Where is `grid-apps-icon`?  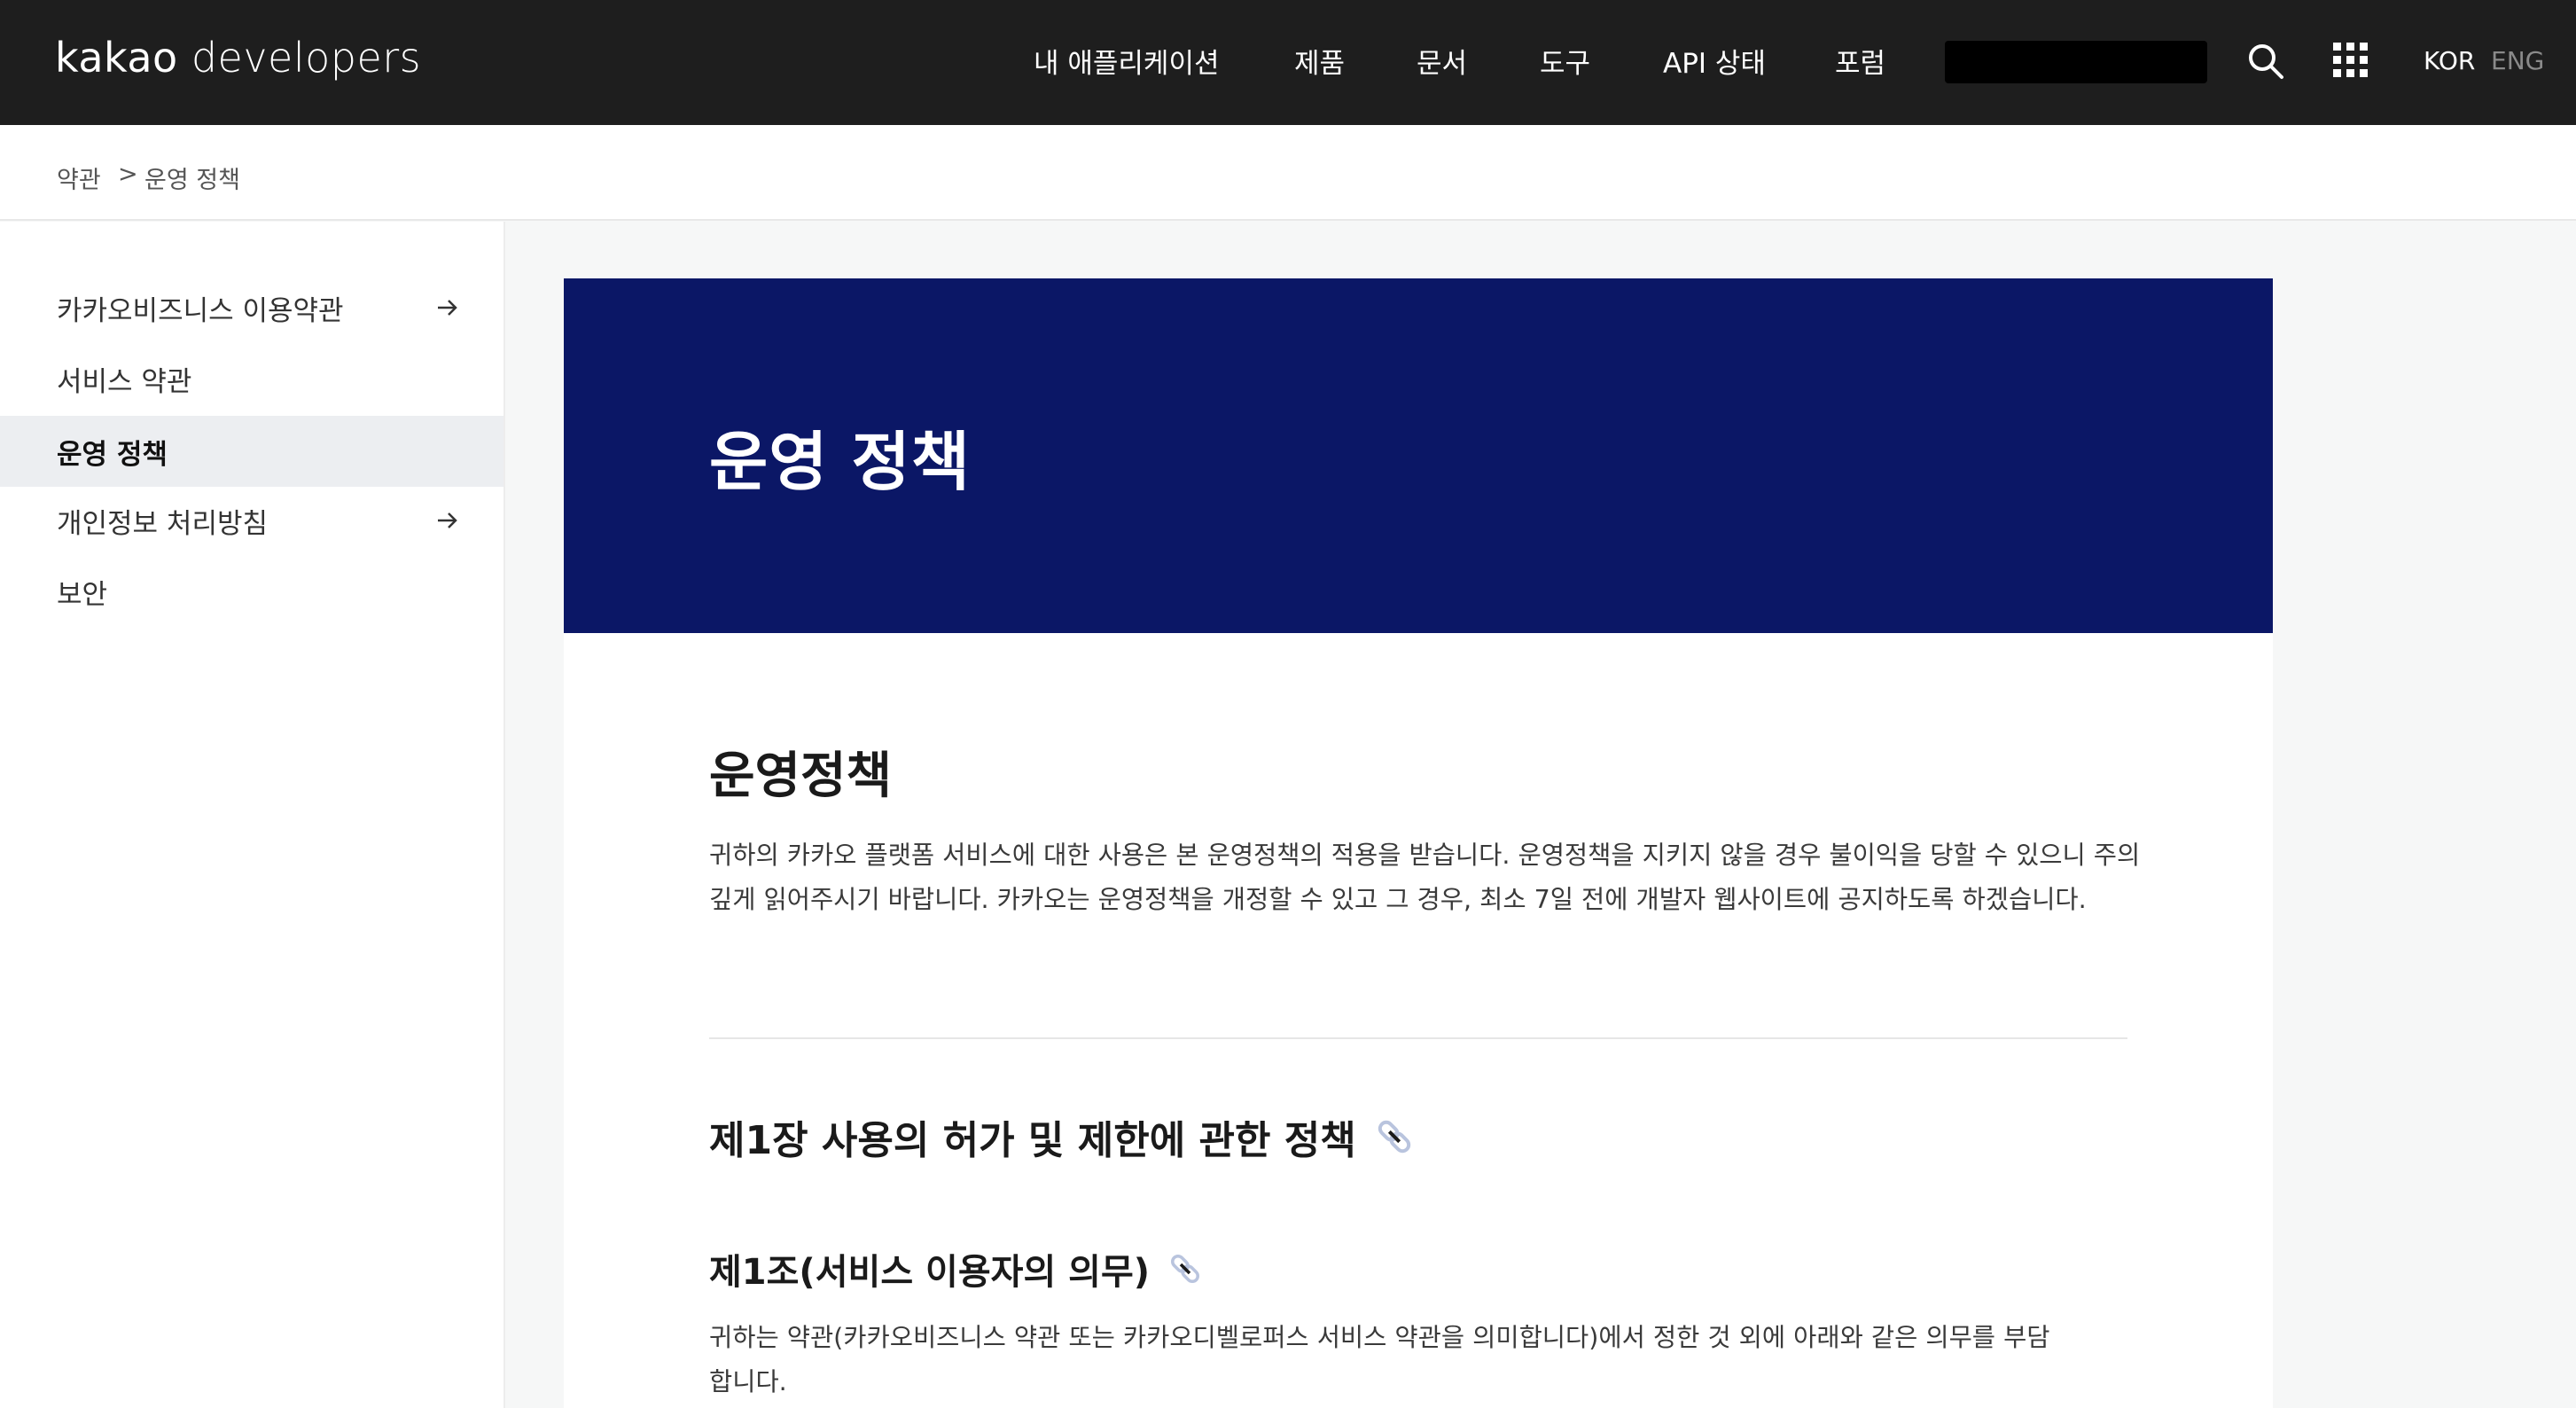
grid-apps-icon is located at coordinates (2351, 60).